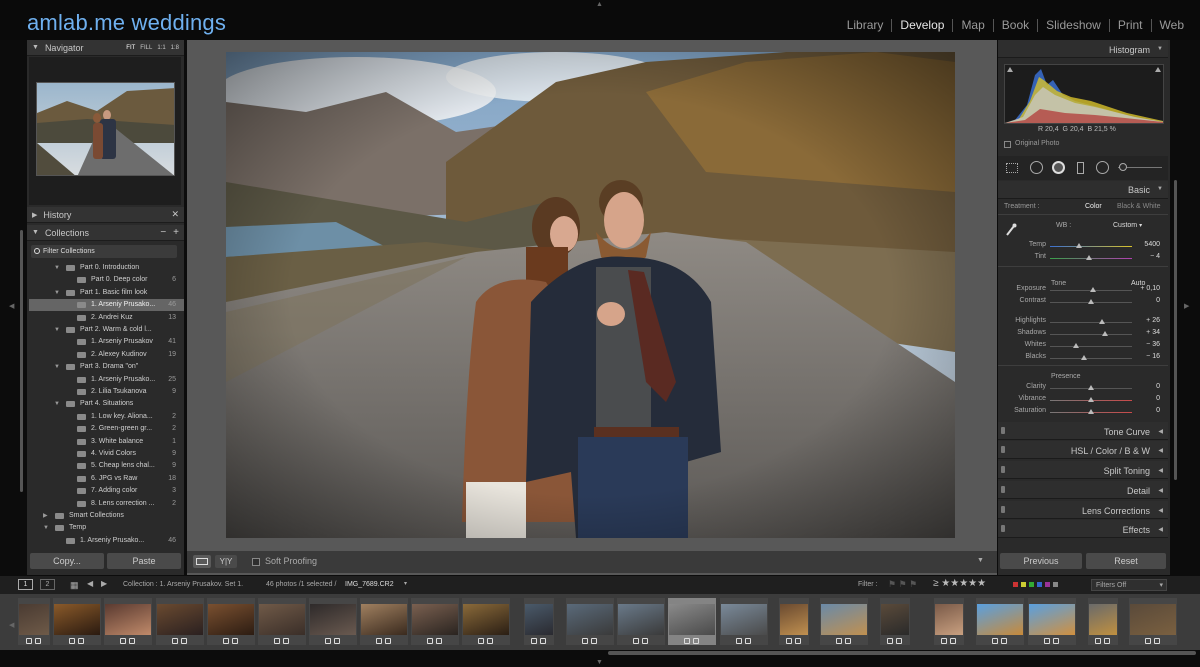  What do you see at coordinates (104, 583) in the screenshot?
I see `forward-arrow-icon: ▶` at bounding box center [104, 583].